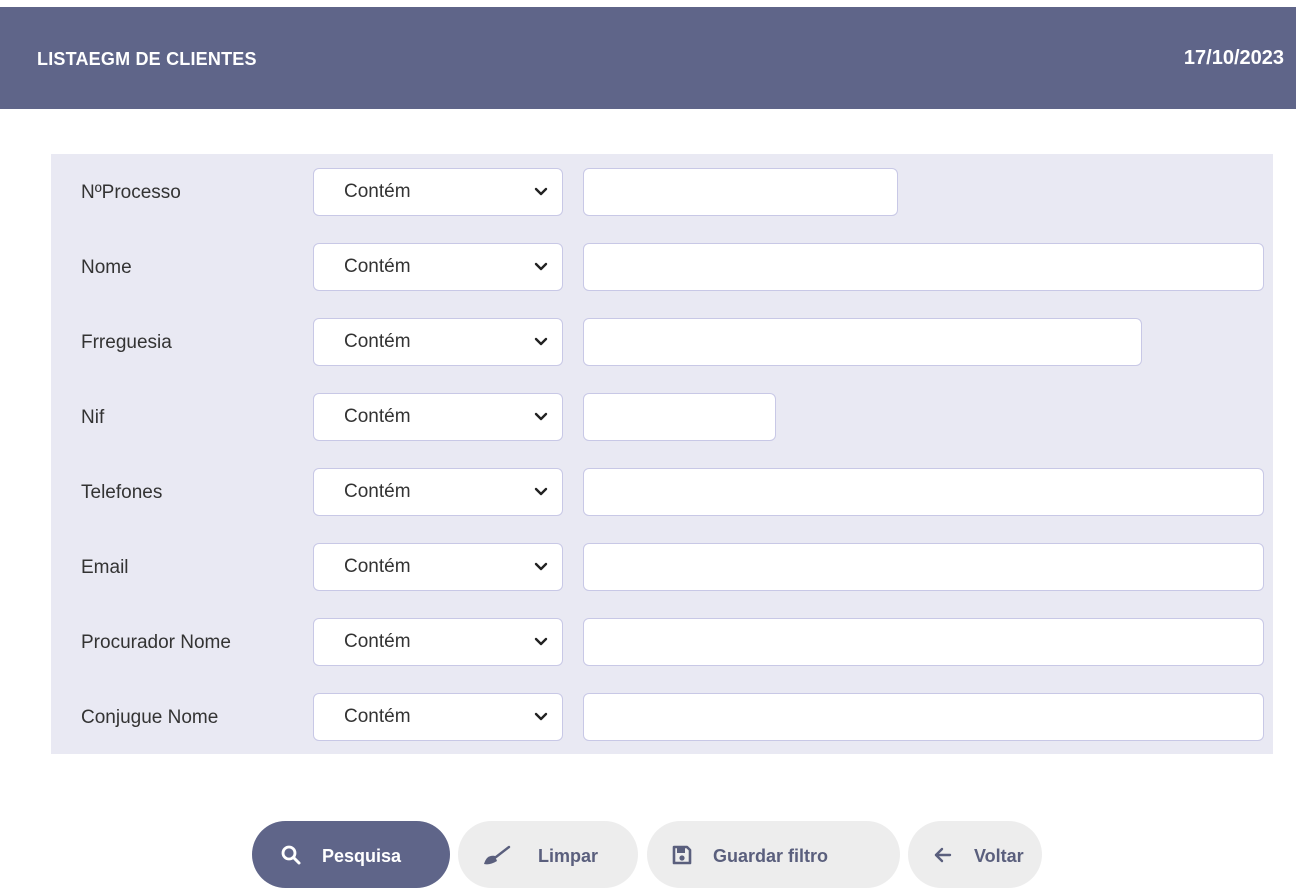 Image resolution: width=1296 pixels, height=891 pixels. What do you see at coordinates (438, 342) in the screenshot?
I see `operator-select-freguesia: Contém` at bounding box center [438, 342].